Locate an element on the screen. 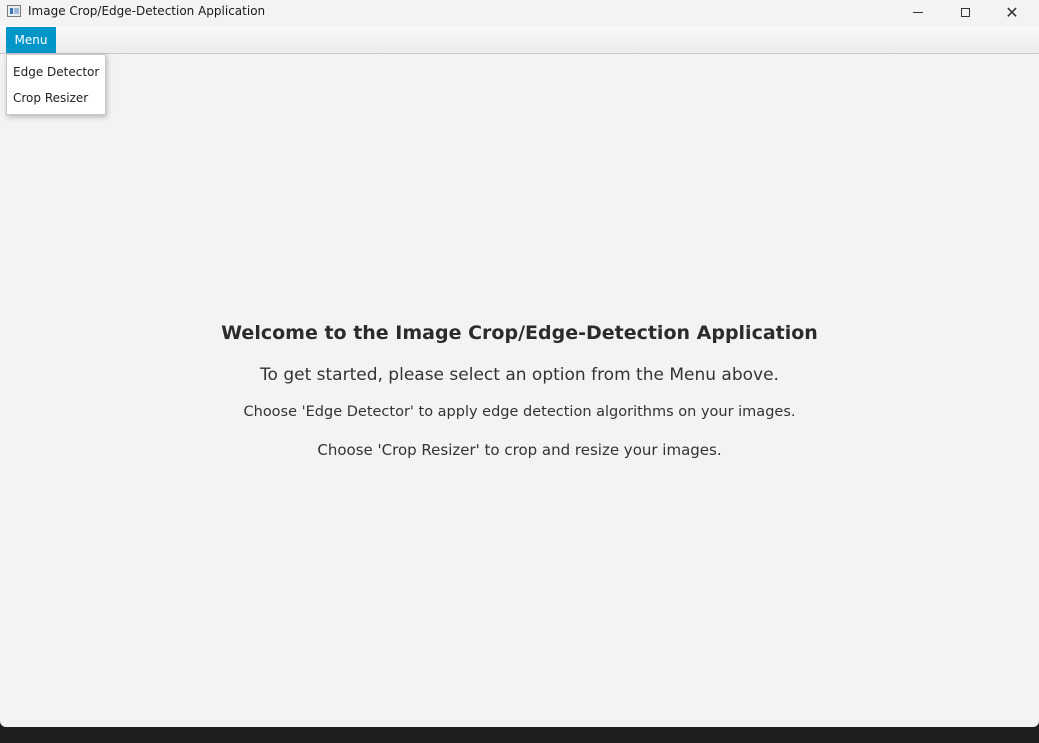  close-icon: ✕ is located at coordinates (1012, 12).